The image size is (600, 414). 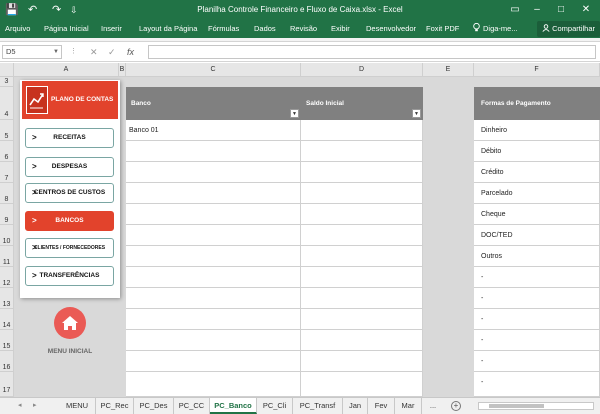 What do you see at coordinates (7, 277) in the screenshot?
I see `row-header-12: 12` at bounding box center [7, 277].